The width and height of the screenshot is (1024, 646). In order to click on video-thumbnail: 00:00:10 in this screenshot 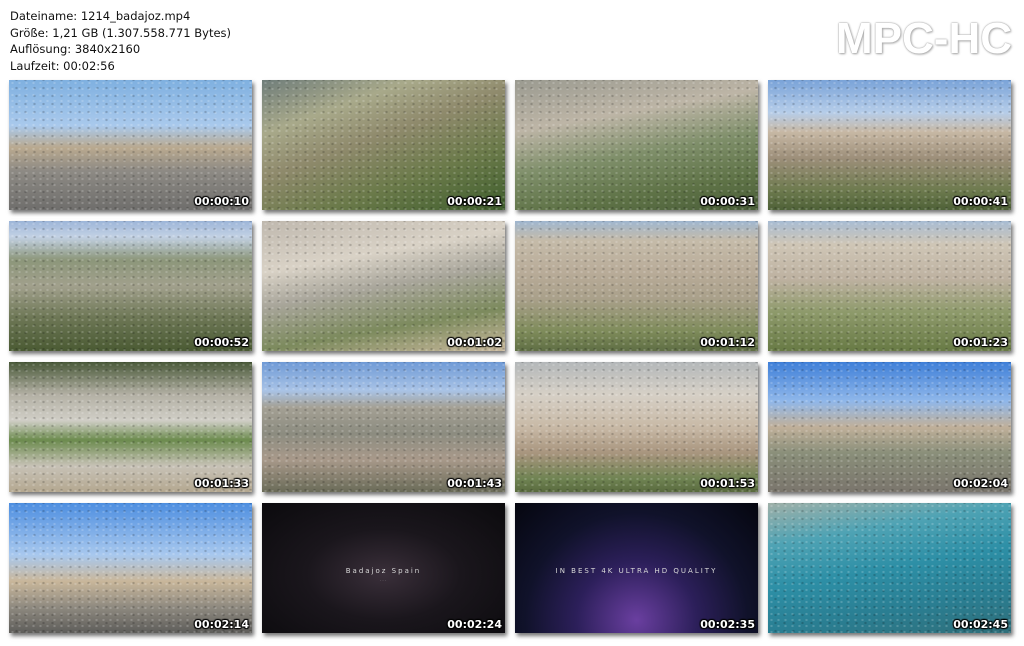, I will do `click(130, 145)`.